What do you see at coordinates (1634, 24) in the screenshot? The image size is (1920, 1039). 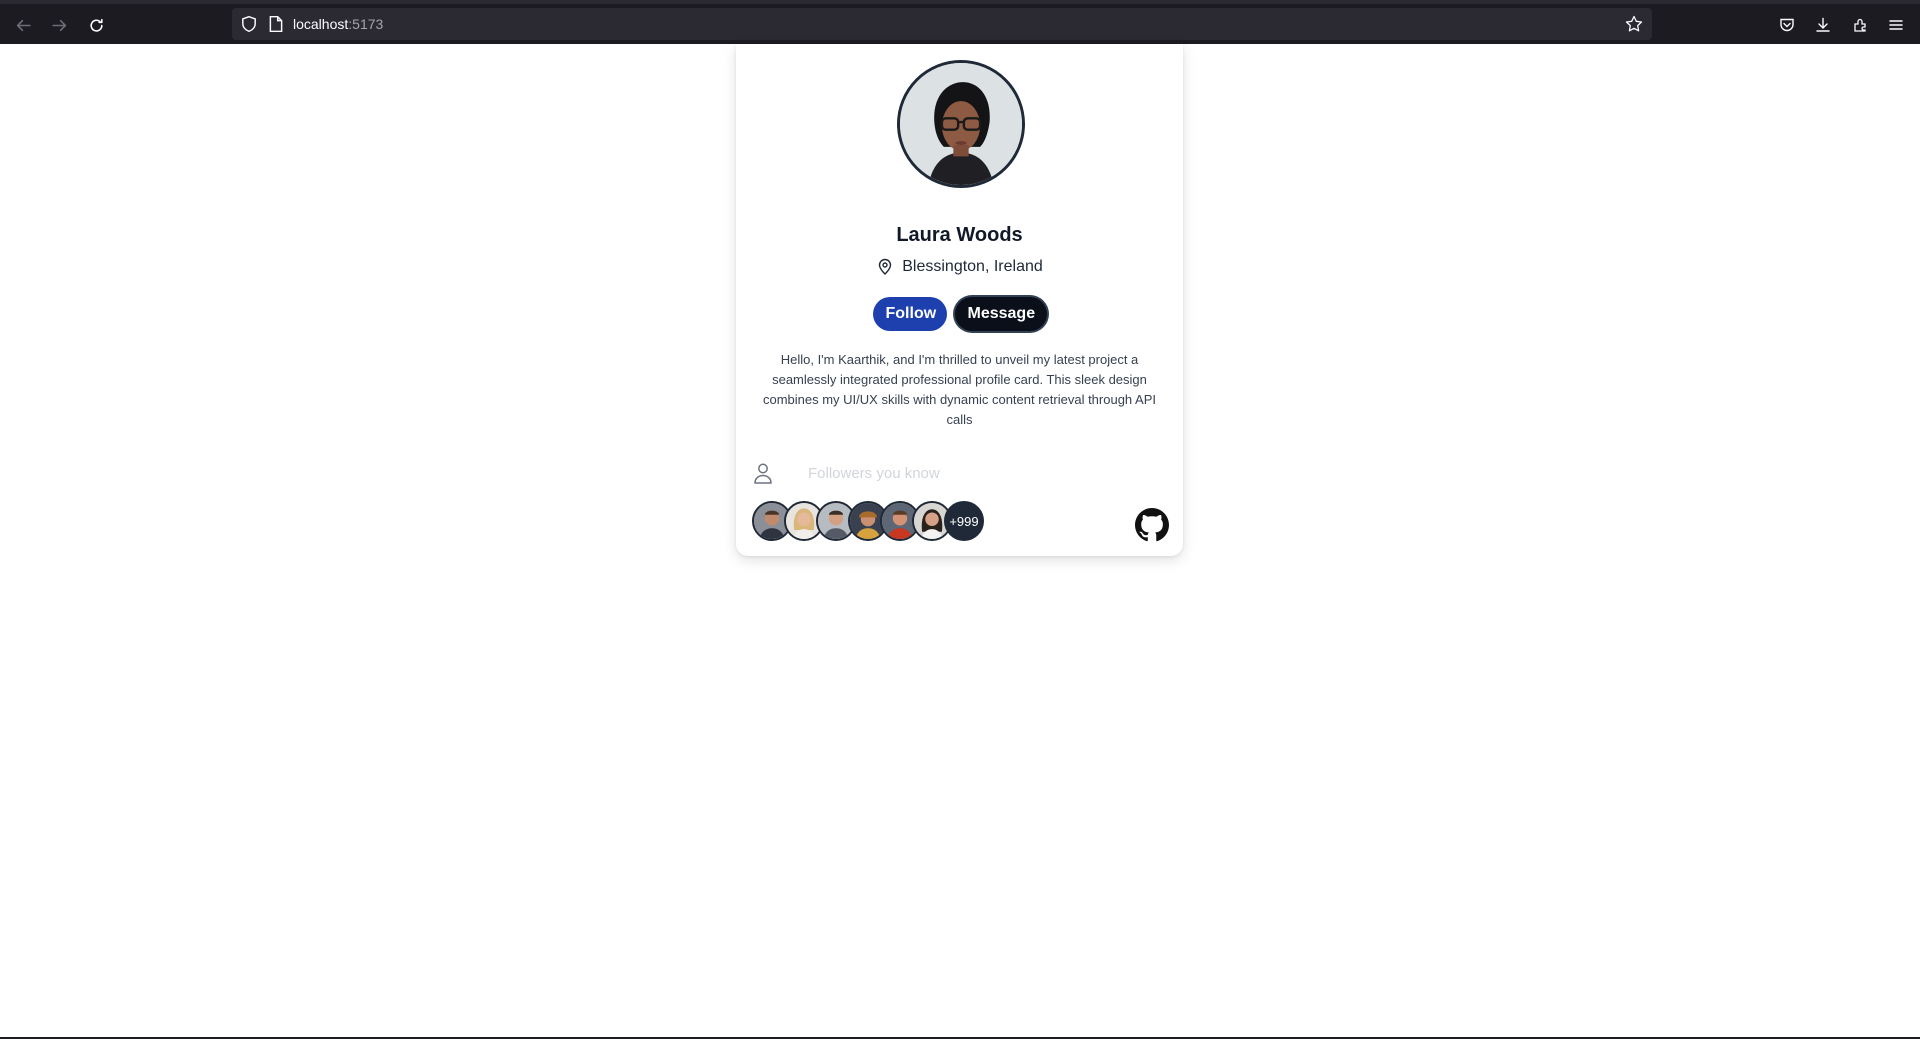 I see `star-icon` at bounding box center [1634, 24].